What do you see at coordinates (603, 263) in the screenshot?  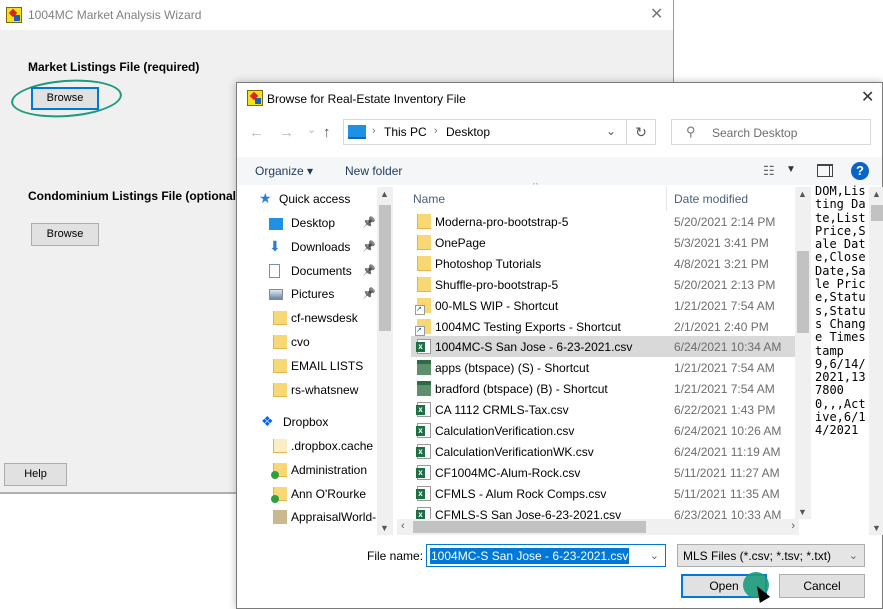 I see `file-row: Photoshop Tutorials 4/8/2021 3:21 PM` at bounding box center [603, 263].